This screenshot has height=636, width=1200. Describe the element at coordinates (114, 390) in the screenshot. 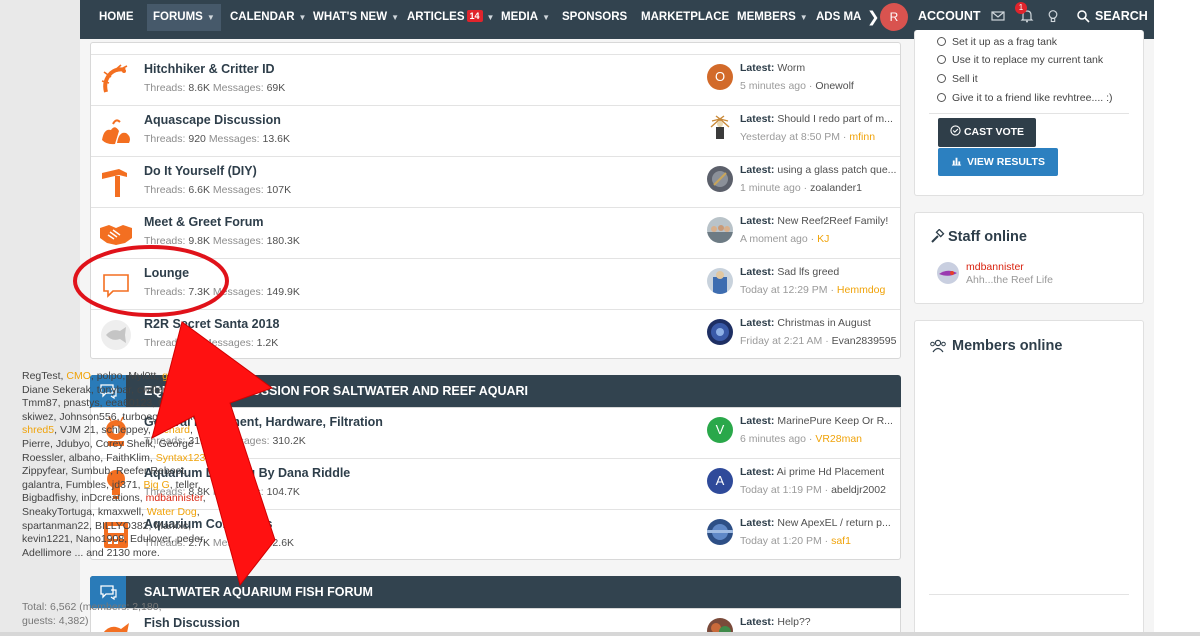

I see `member-link: tonybar` at that location.